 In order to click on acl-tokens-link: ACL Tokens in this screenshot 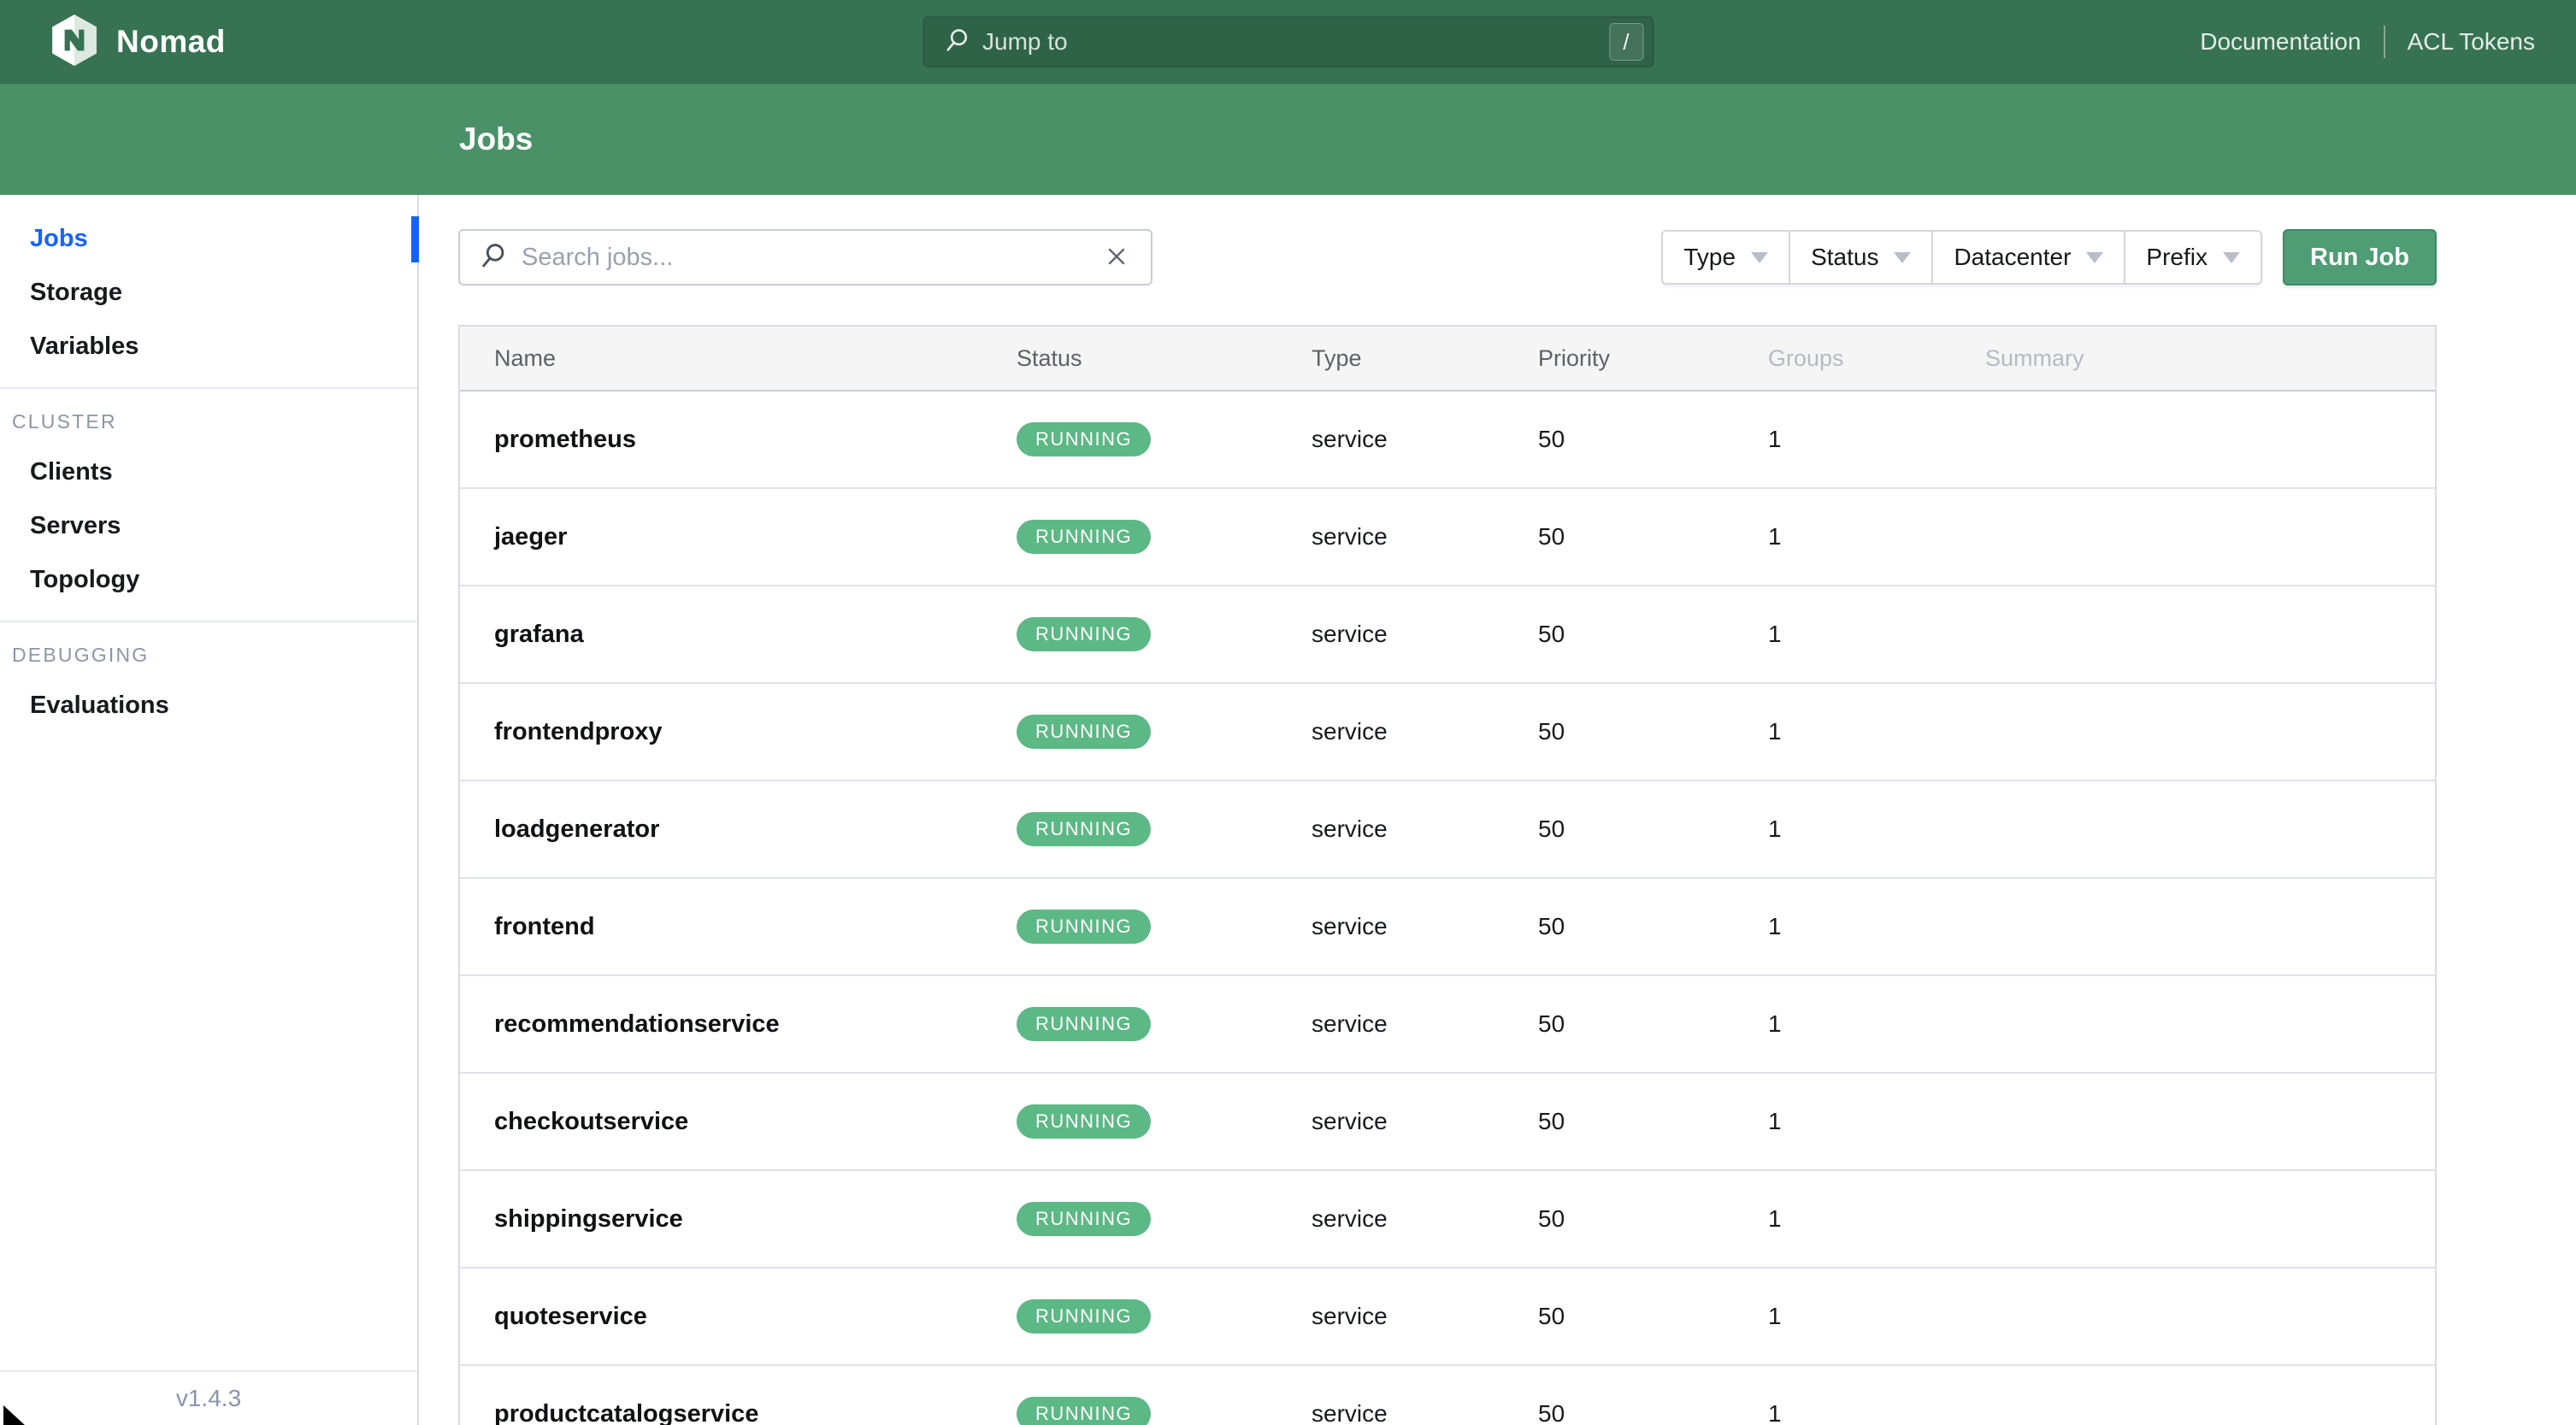, I will do `click(2471, 42)`.